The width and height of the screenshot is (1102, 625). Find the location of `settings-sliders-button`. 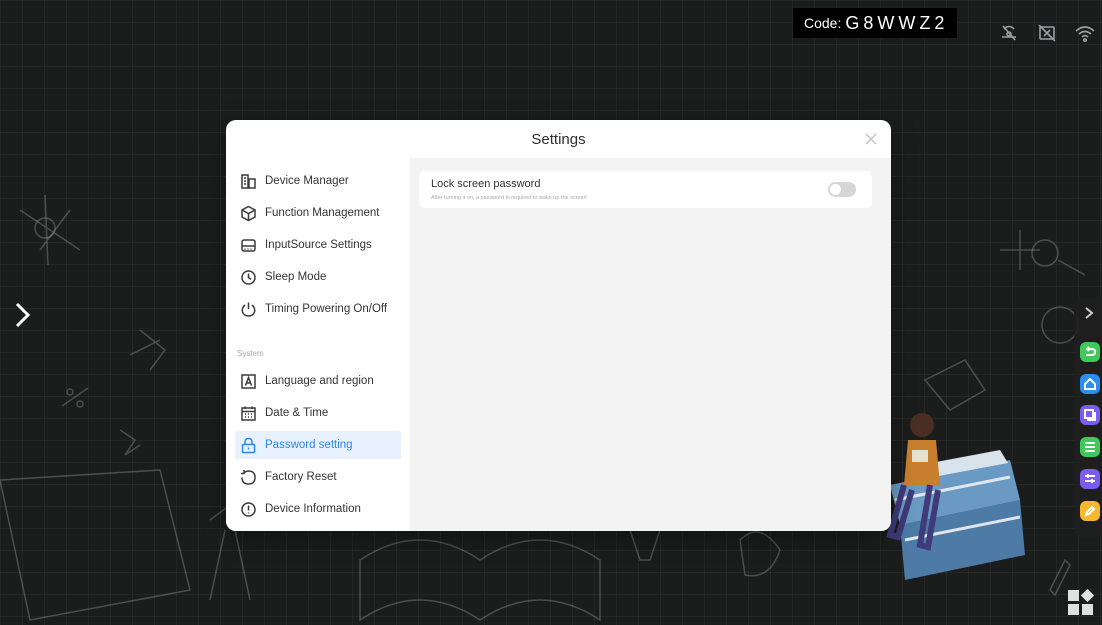

settings-sliders-button is located at coordinates (1090, 479).